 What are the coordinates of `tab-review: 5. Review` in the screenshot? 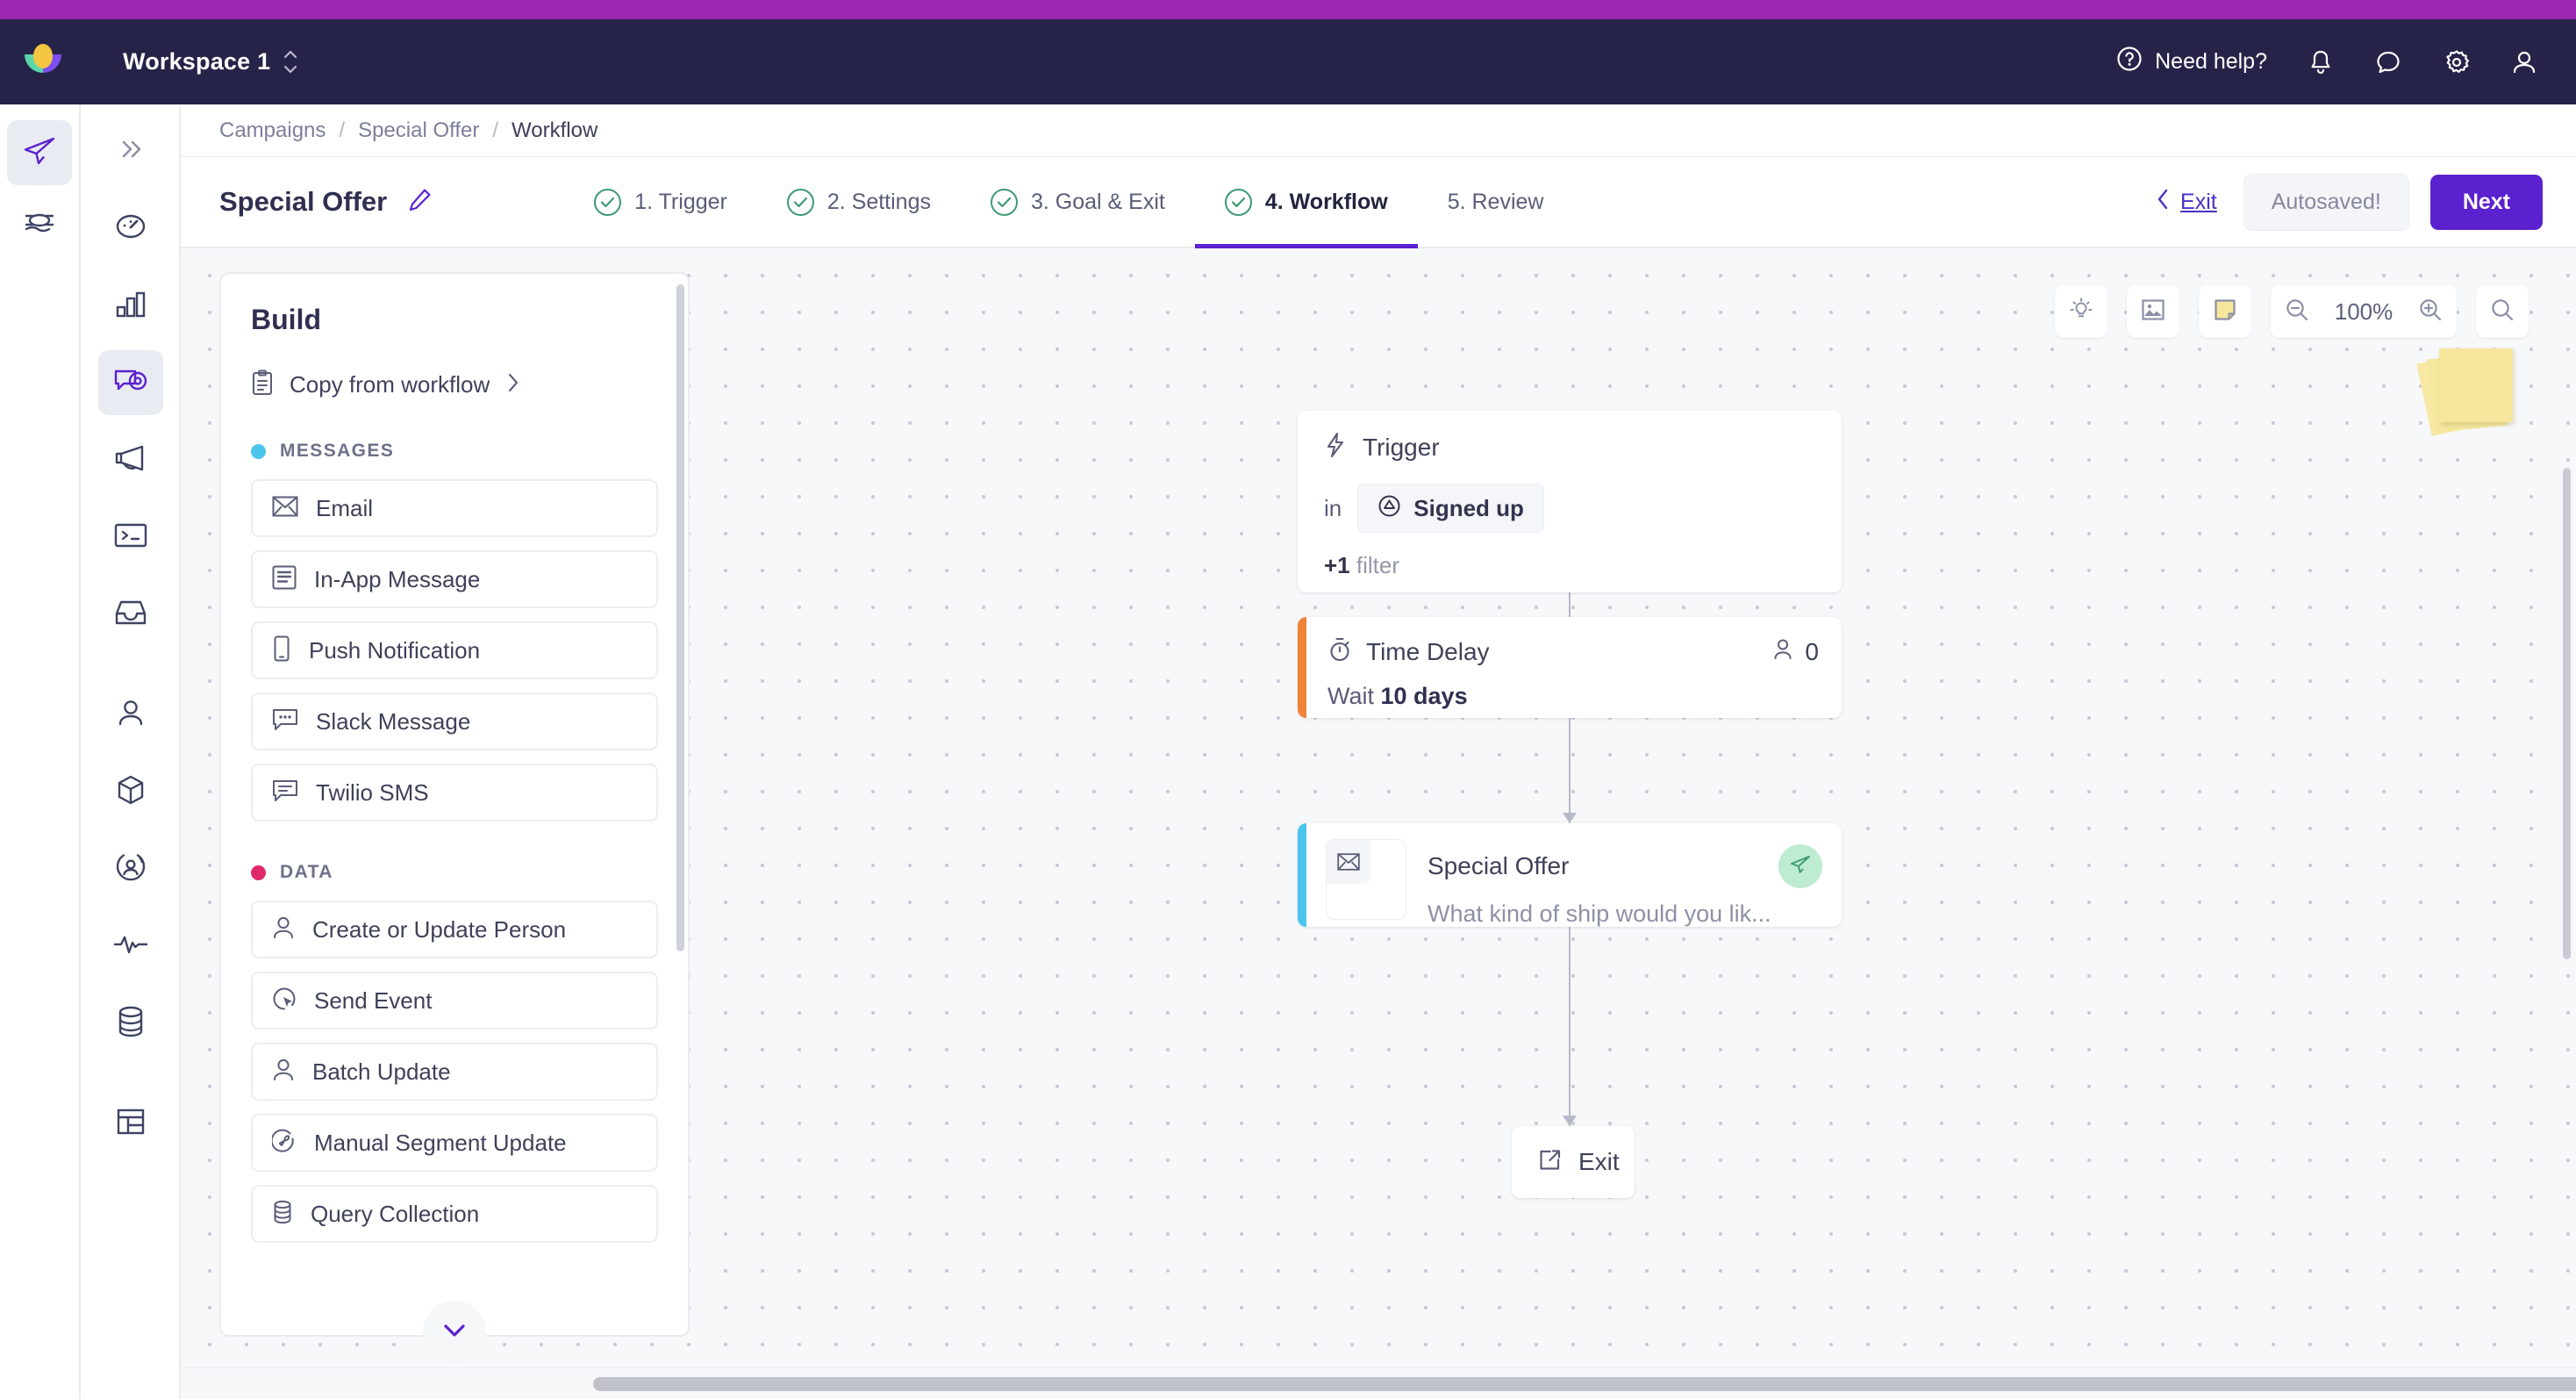 It's located at (1496, 202).